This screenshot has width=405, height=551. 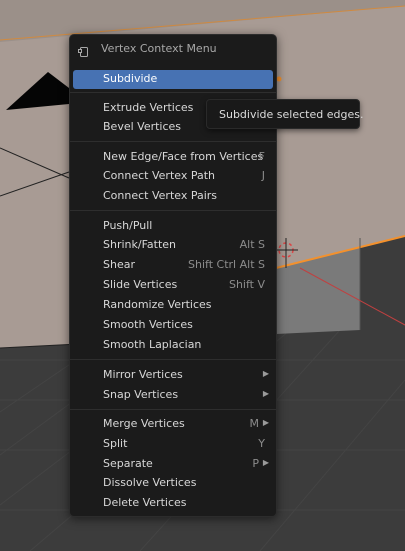 What do you see at coordinates (157, 304) in the screenshot?
I see `menu-item-label: Randomize Vertices` at bounding box center [157, 304].